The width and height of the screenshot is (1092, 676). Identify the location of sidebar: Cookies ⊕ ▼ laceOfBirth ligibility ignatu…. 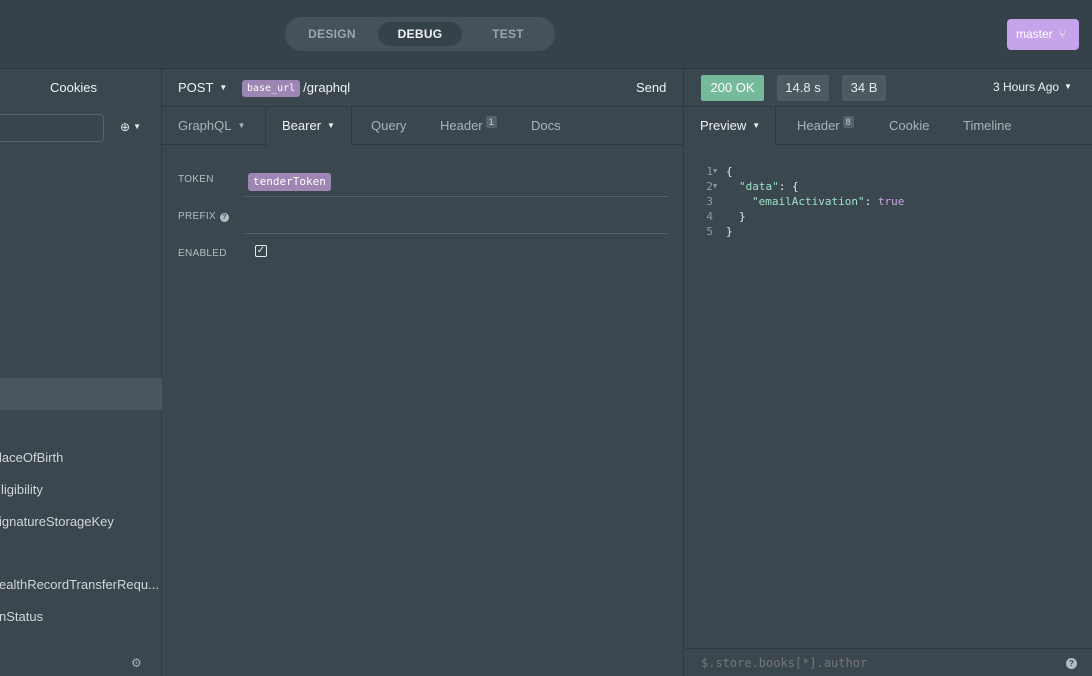
(81, 372).